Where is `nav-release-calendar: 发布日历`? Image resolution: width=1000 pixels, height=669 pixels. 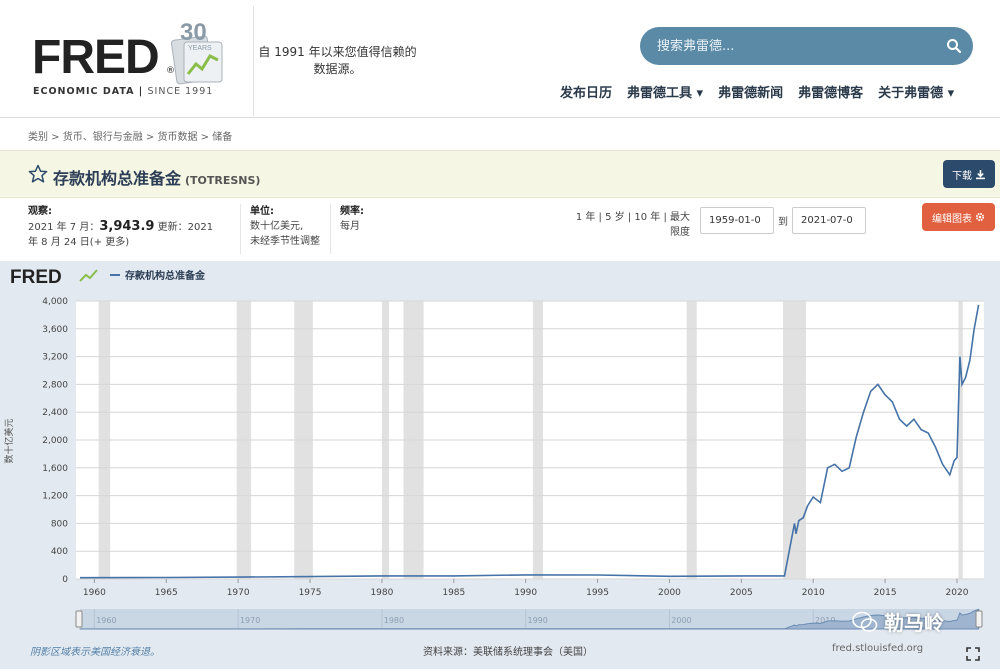 nav-release-calendar: 发布日历 is located at coordinates (586, 92).